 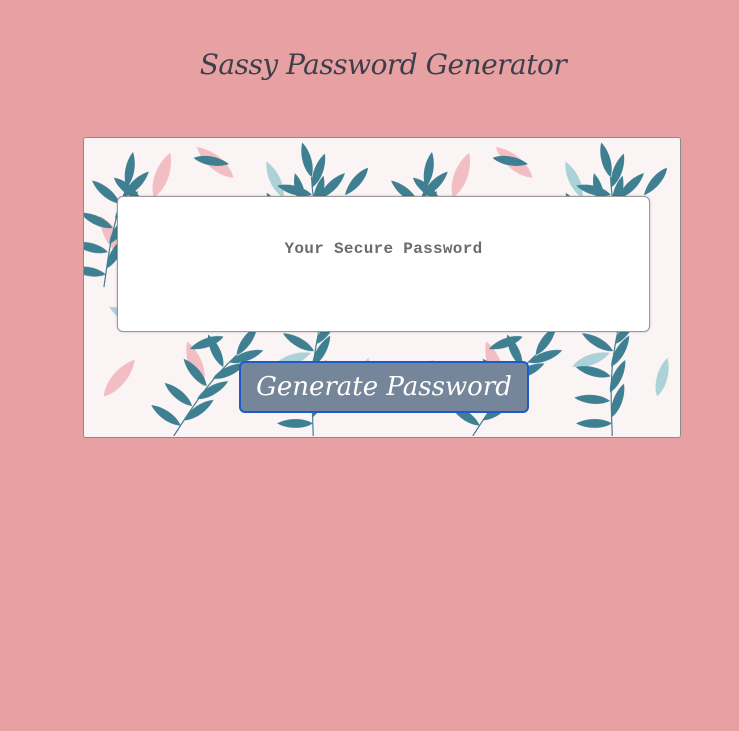 I want to click on generate-password-button: Generate Password, so click(x=384, y=387).